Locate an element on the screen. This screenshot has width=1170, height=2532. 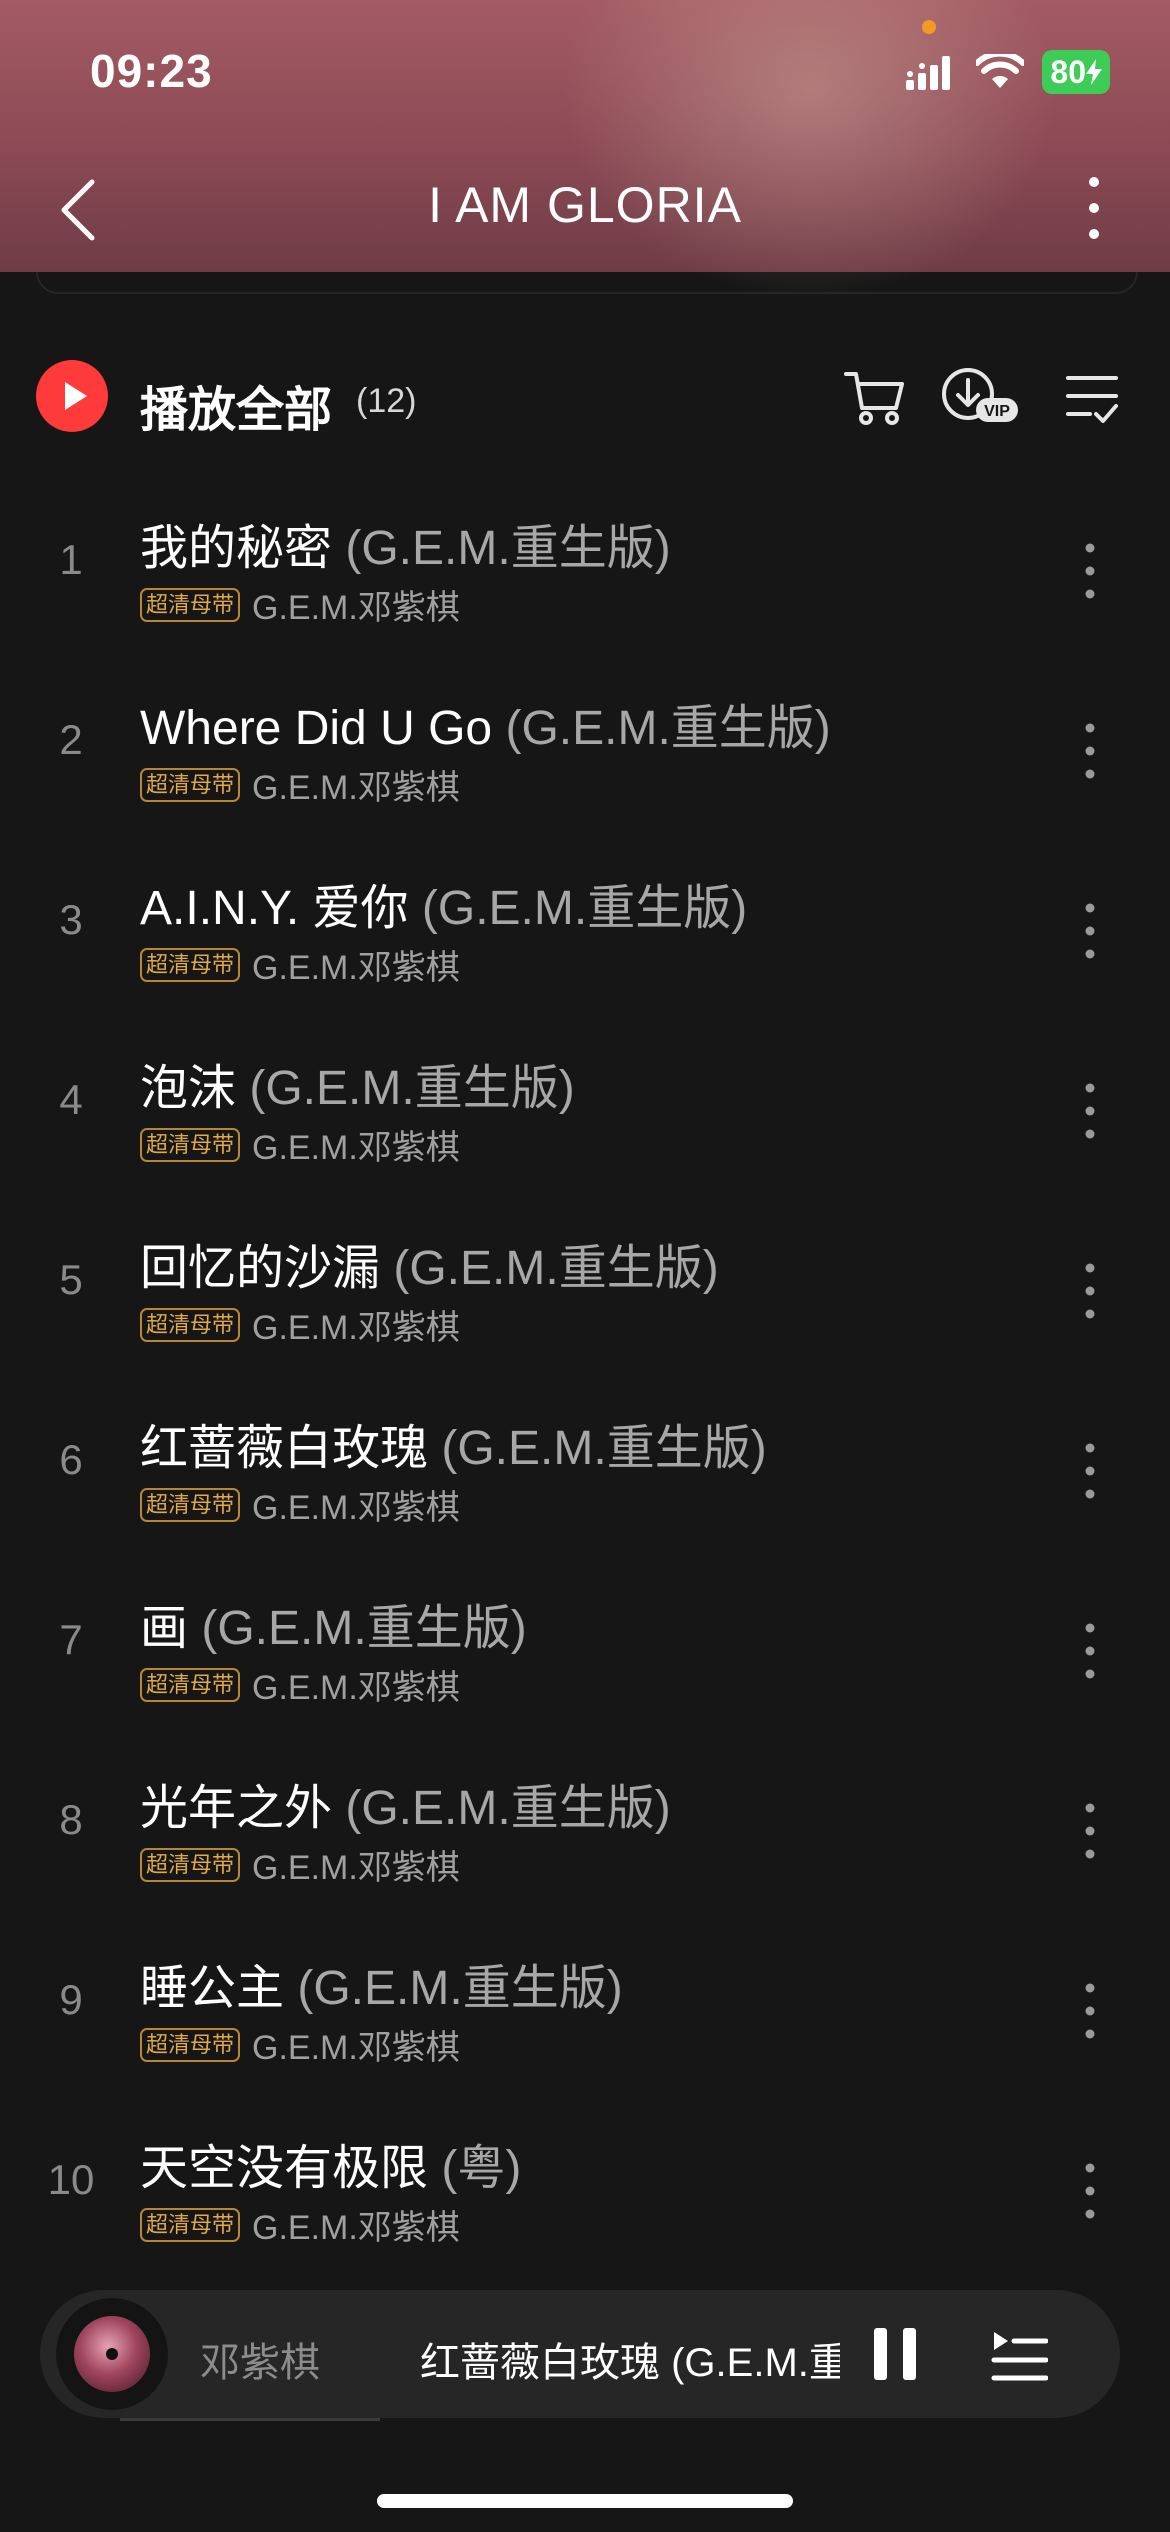
privacy-indicator-dot is located at coordinates (929, 27).